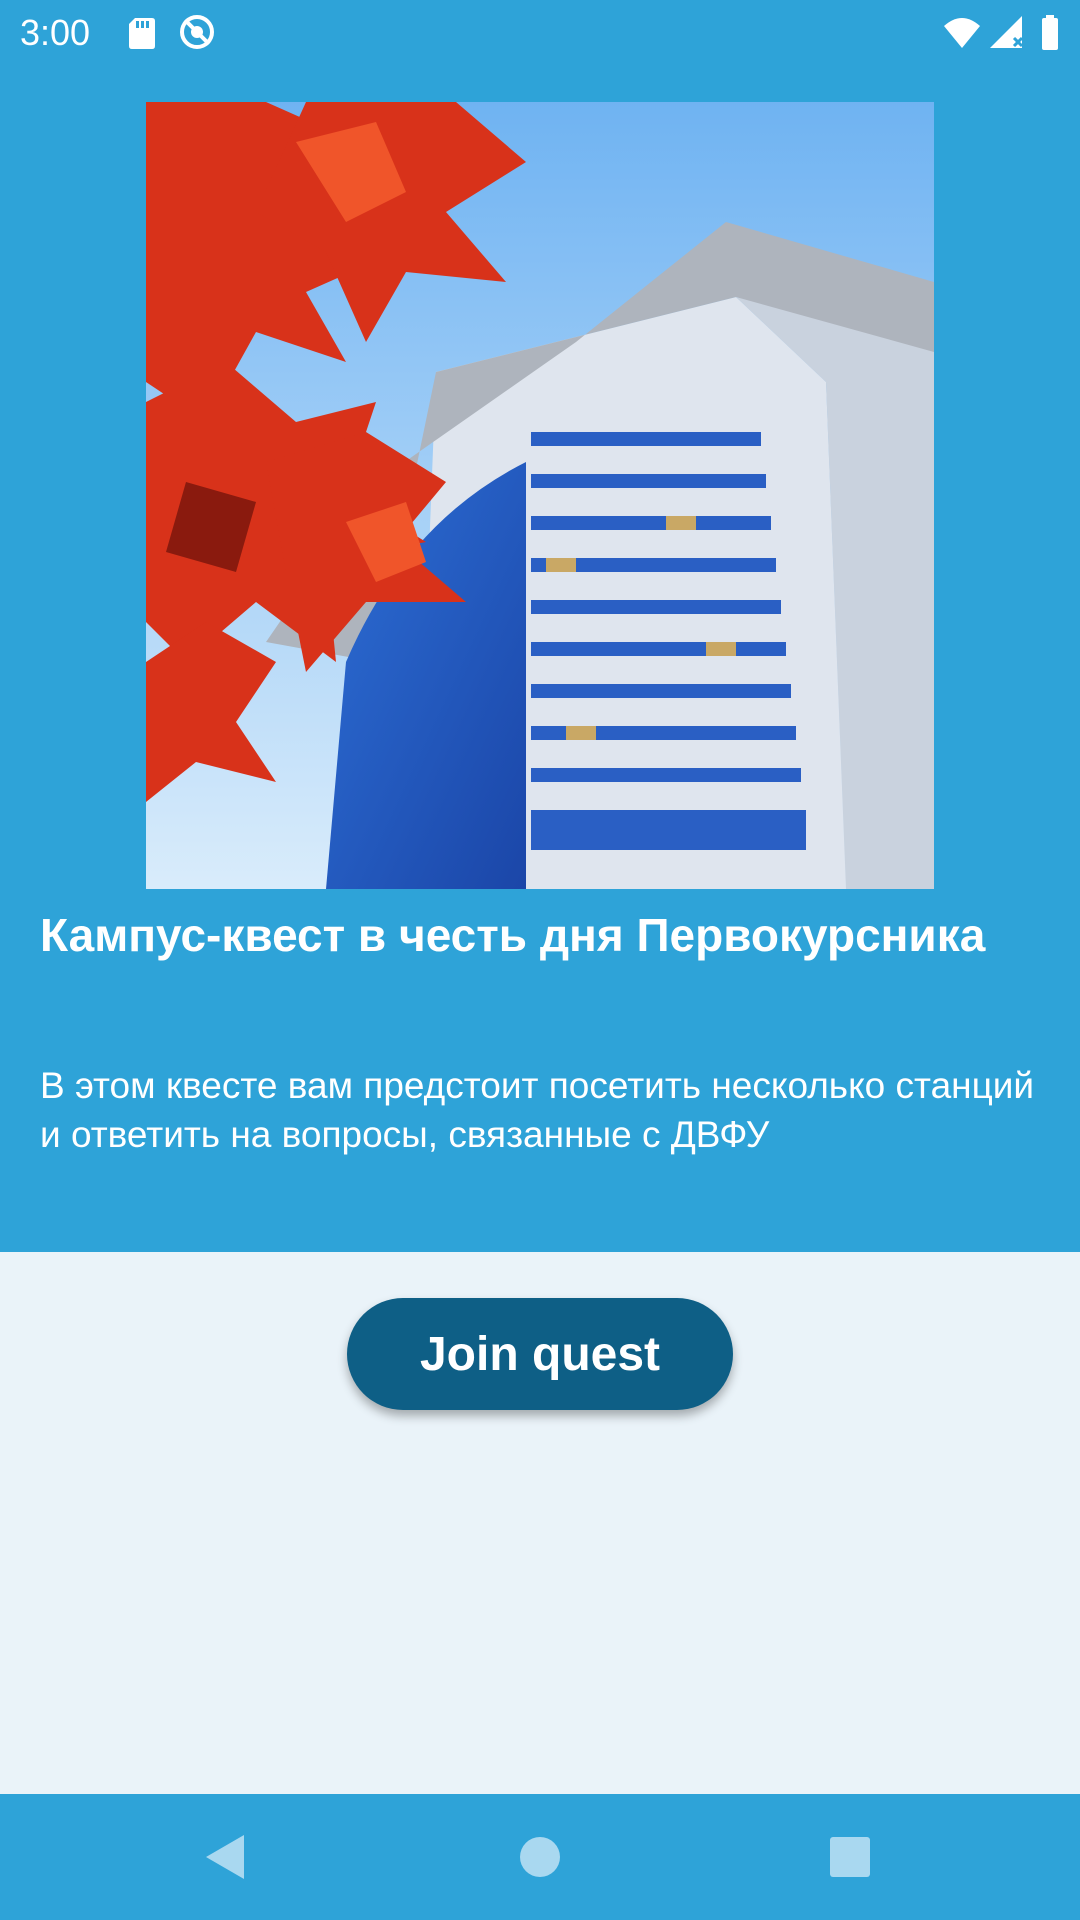 The height and width of the screenshot is (1920, 1080). I want to click on navigation-bar, so click(540, 1857).